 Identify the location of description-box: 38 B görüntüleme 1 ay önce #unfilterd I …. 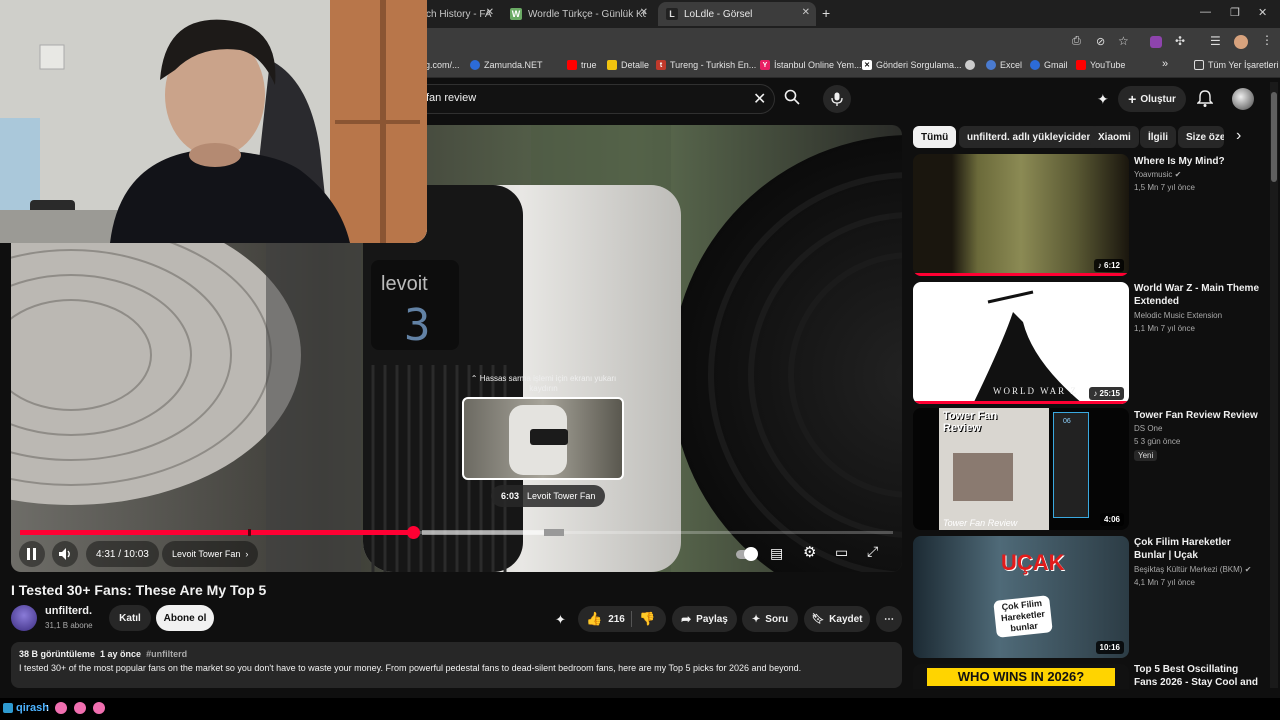
(456, 665).